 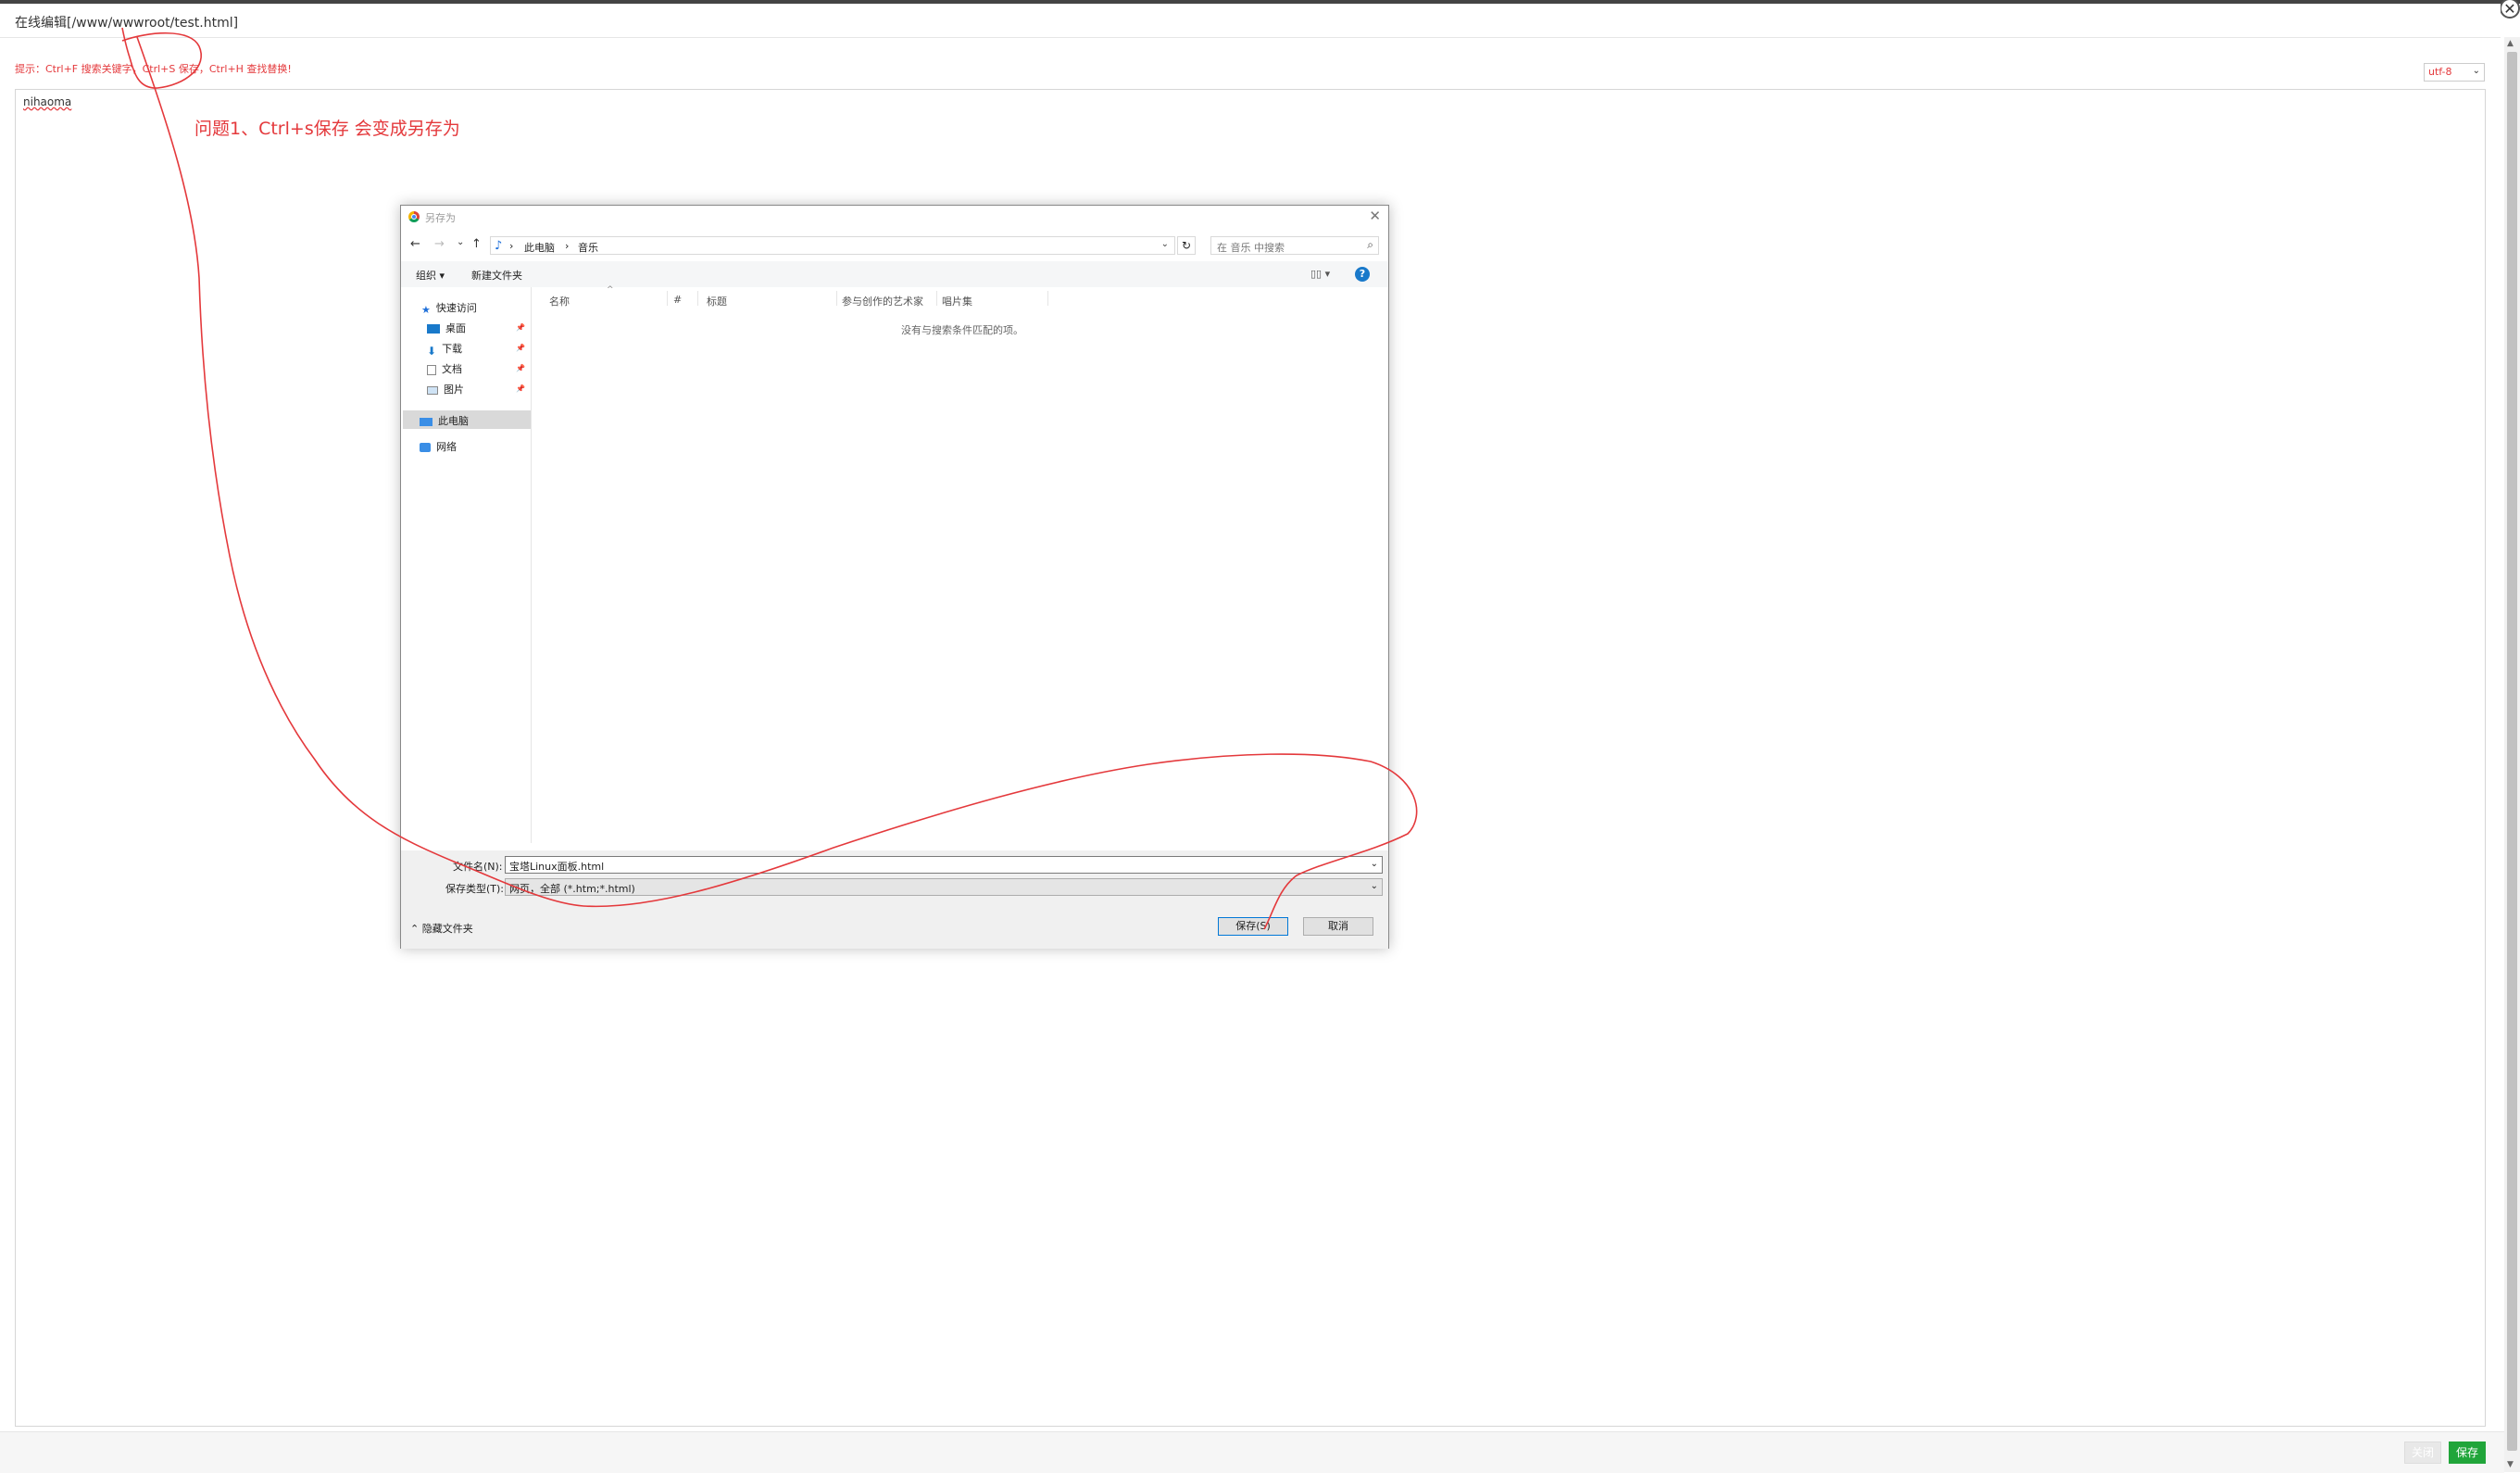 I want to click on save-button: 保存, so click(x=2467, y=1453).